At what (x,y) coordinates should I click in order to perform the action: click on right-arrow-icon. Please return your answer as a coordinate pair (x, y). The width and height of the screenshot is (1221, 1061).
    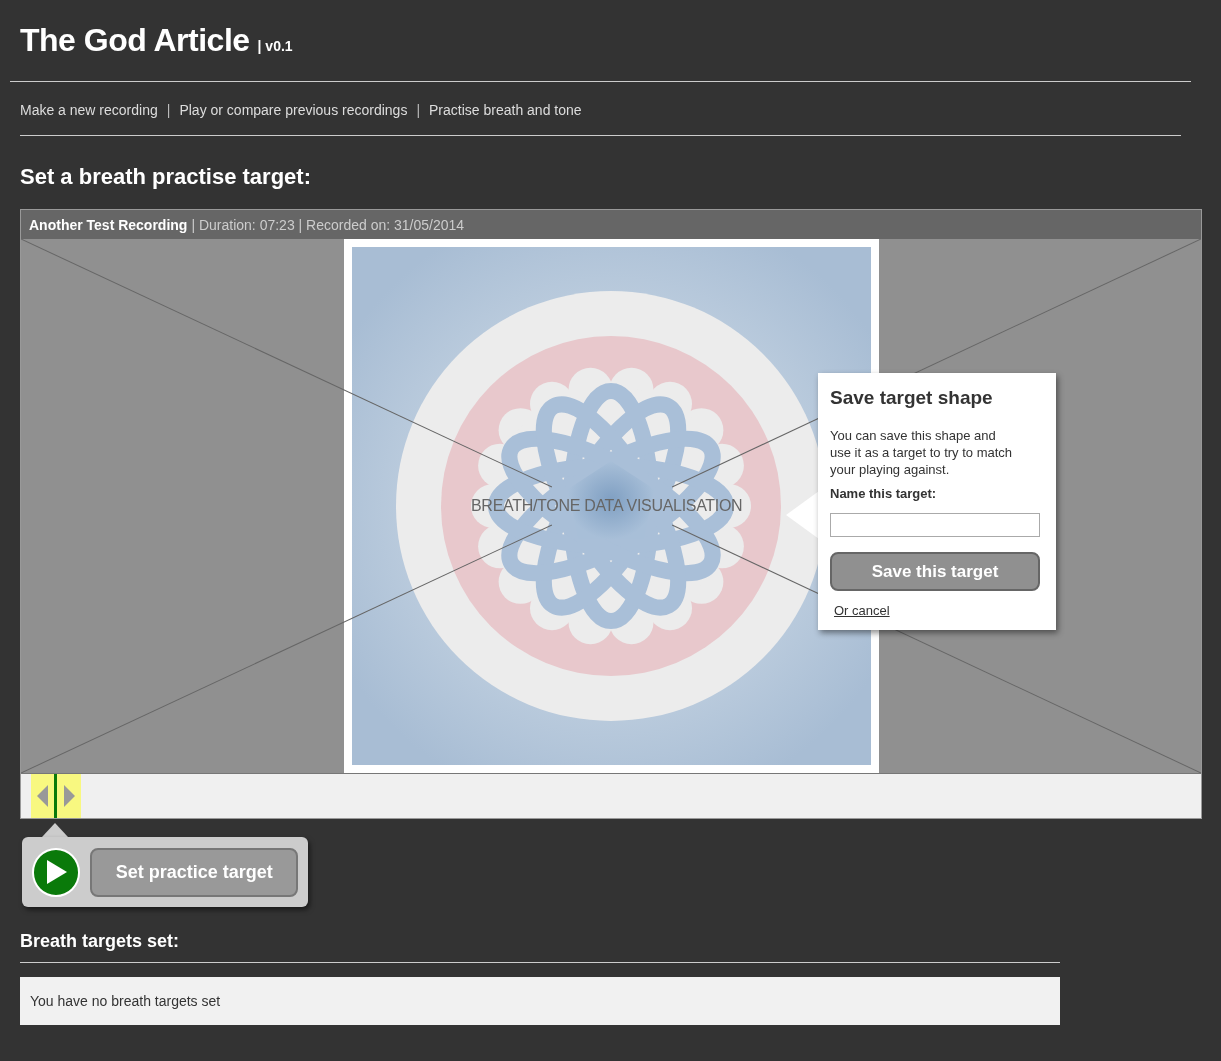
    Looking at the image, I should click on (70, 796).